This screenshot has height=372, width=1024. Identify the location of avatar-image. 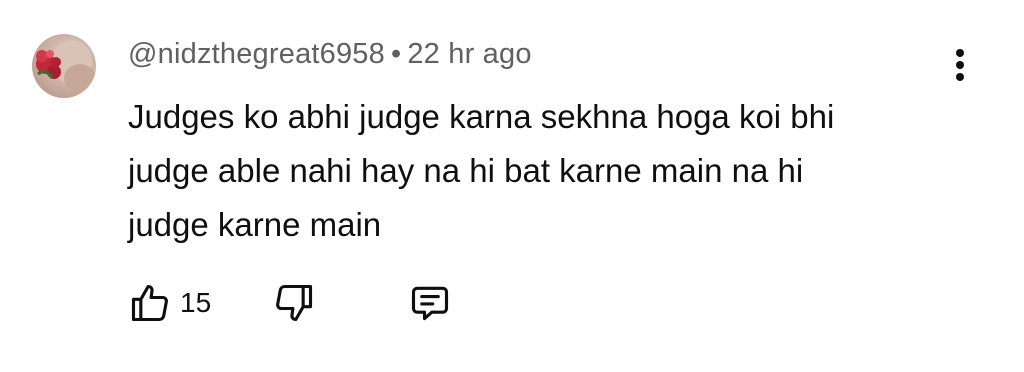
(66, 66).